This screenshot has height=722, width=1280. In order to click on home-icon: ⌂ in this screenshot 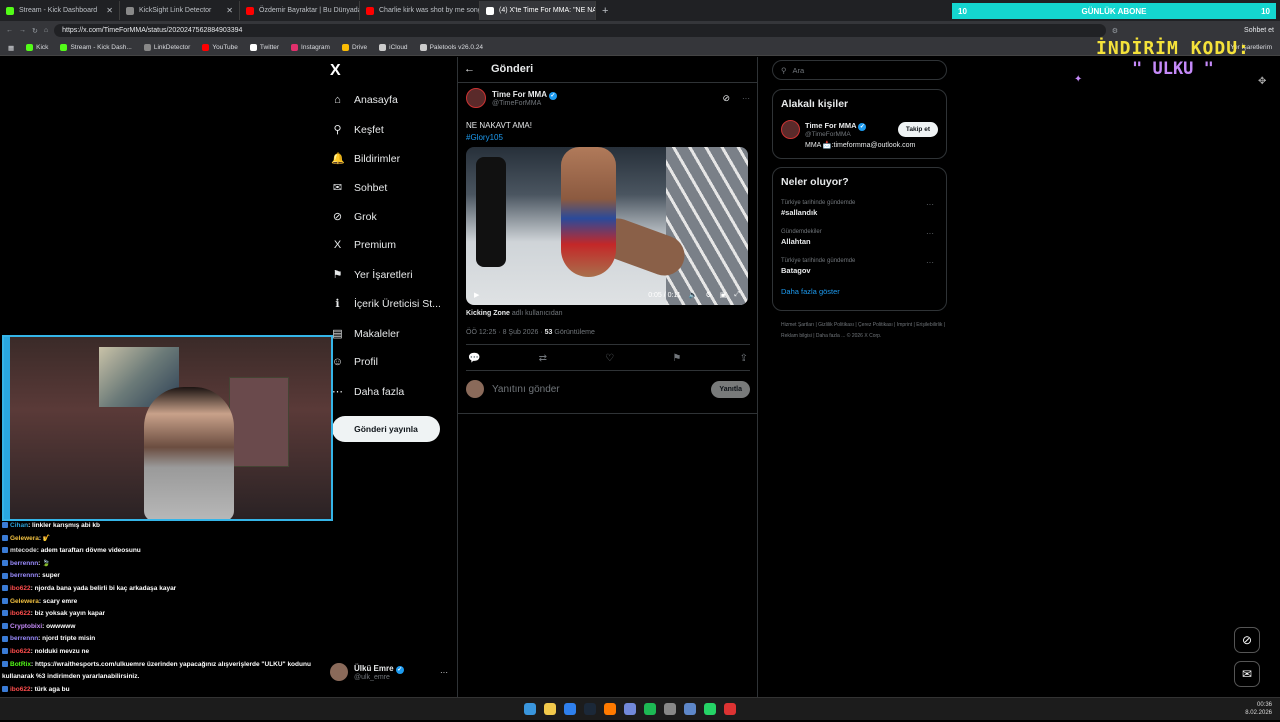, I will do `click(46, 30)`.